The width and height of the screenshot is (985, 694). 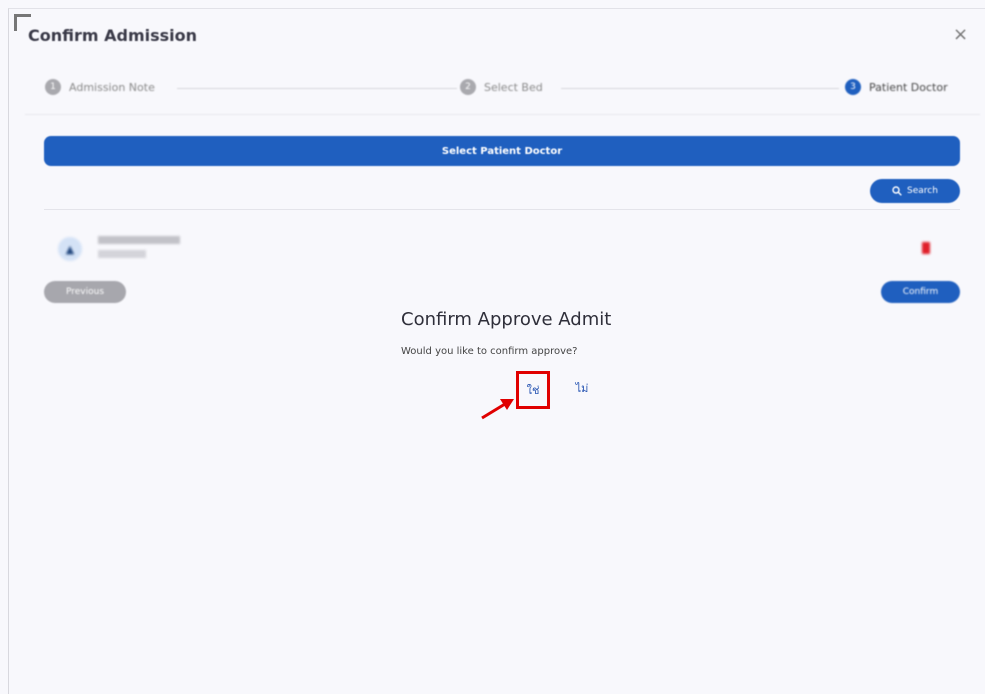 I want to click on previous-button: Previous, so click(x=85, y=292).